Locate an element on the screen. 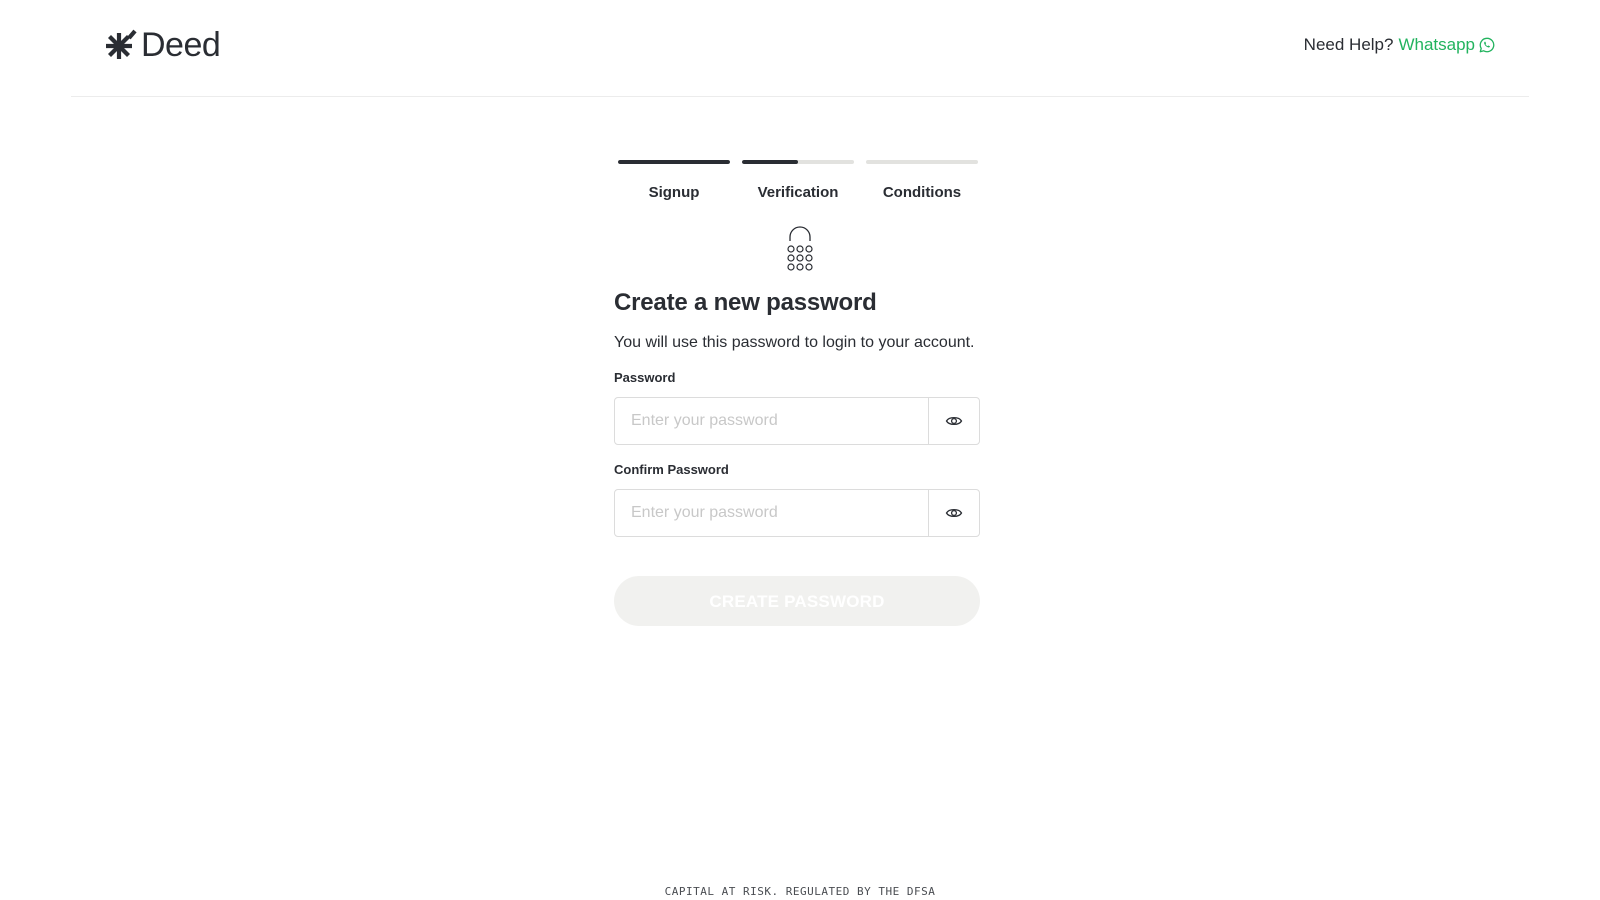  whatsapp-link: Whatsapp is located at coordinates (1446, 45).